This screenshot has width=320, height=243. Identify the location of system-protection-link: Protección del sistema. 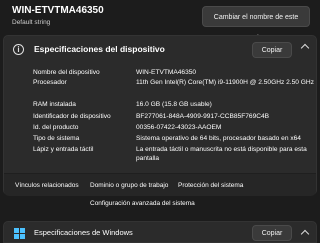
(210, 185).